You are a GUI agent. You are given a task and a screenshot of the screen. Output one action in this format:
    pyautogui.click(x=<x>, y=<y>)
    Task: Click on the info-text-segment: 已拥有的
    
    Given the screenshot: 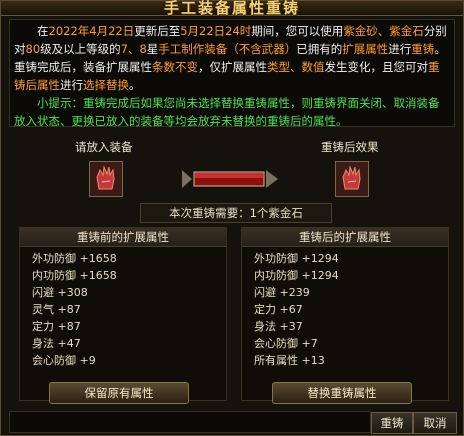 What is the action you would take?
    pyautogui.click(x=319, y=49)
    